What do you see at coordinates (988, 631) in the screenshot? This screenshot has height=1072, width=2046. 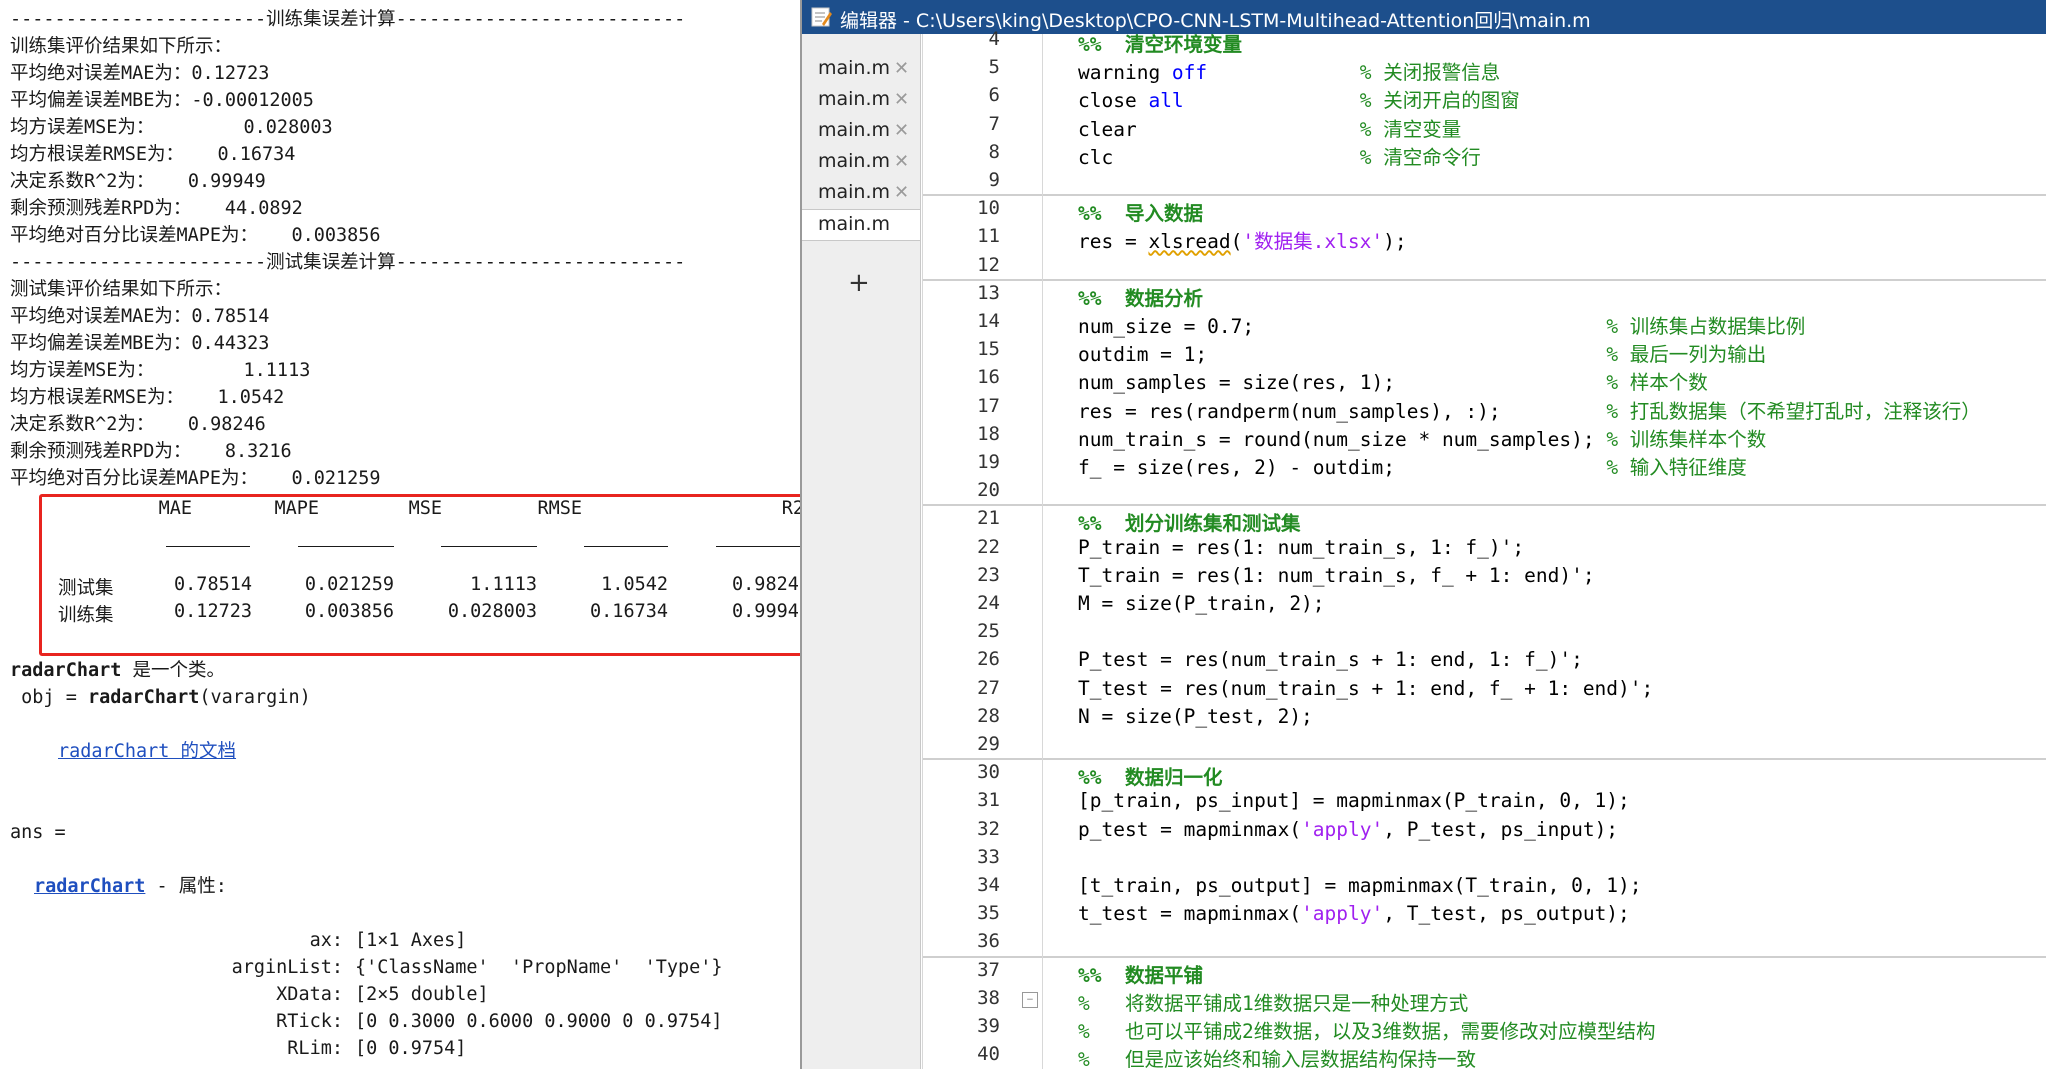 I see `line-number: 25` at bounding box center [988, 631].